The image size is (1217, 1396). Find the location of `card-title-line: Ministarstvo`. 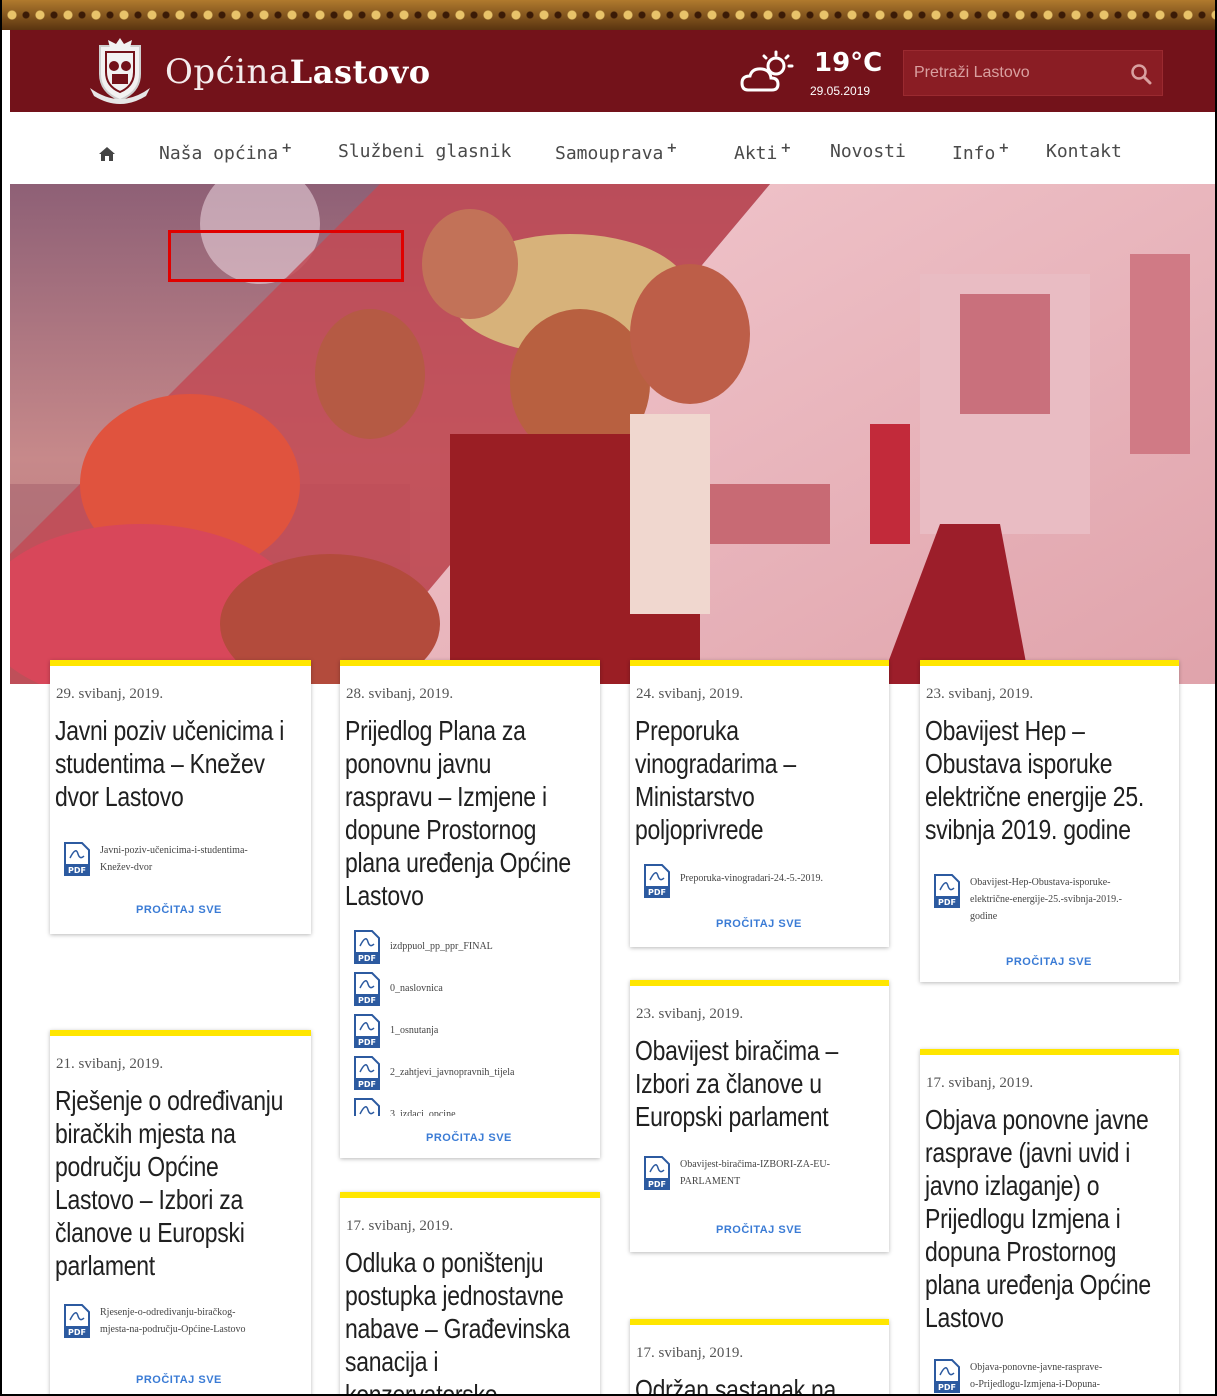

card-title-line: Ministarstvo is located at coordinates (695, 796).